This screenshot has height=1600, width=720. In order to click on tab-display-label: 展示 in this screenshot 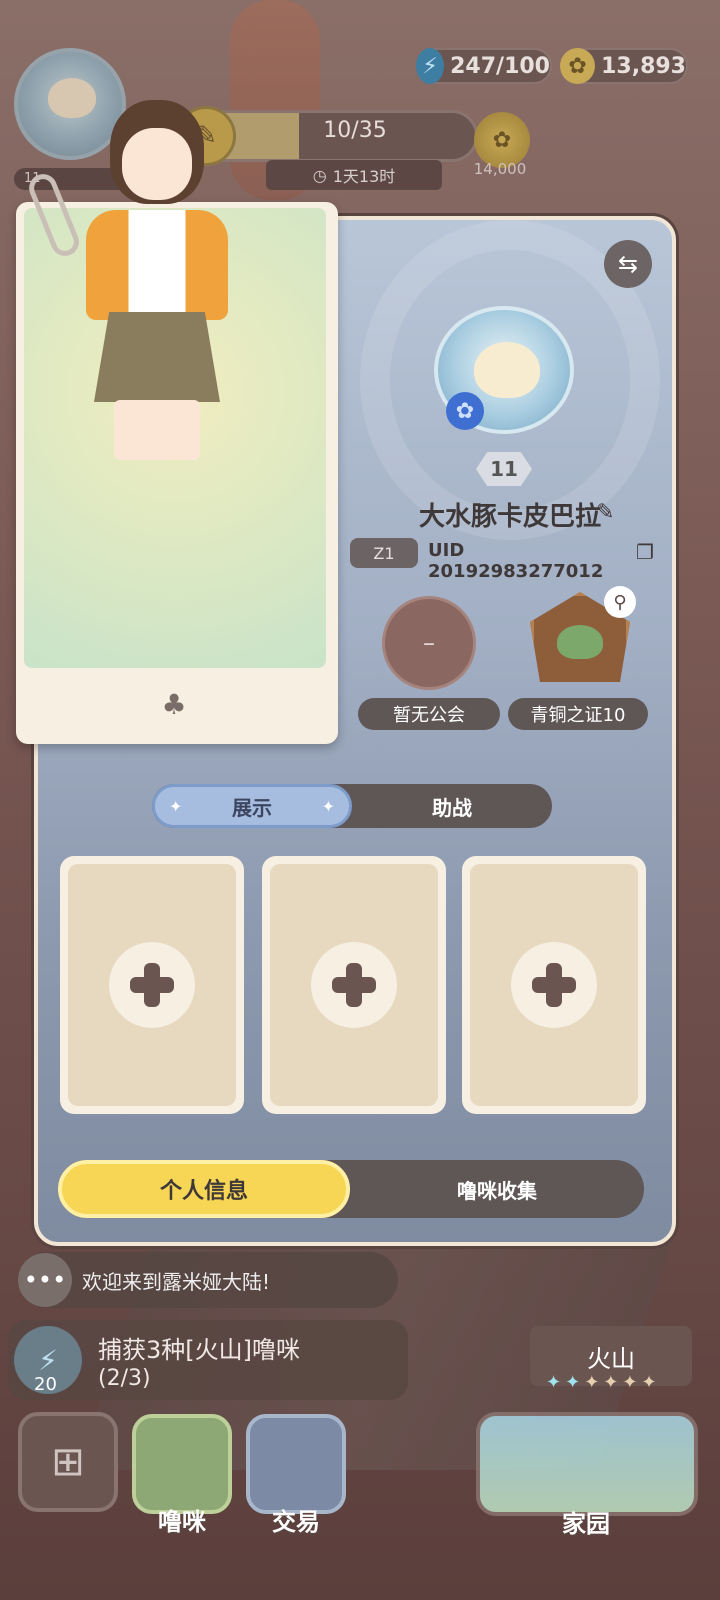, I will do `click(252, 807)`.